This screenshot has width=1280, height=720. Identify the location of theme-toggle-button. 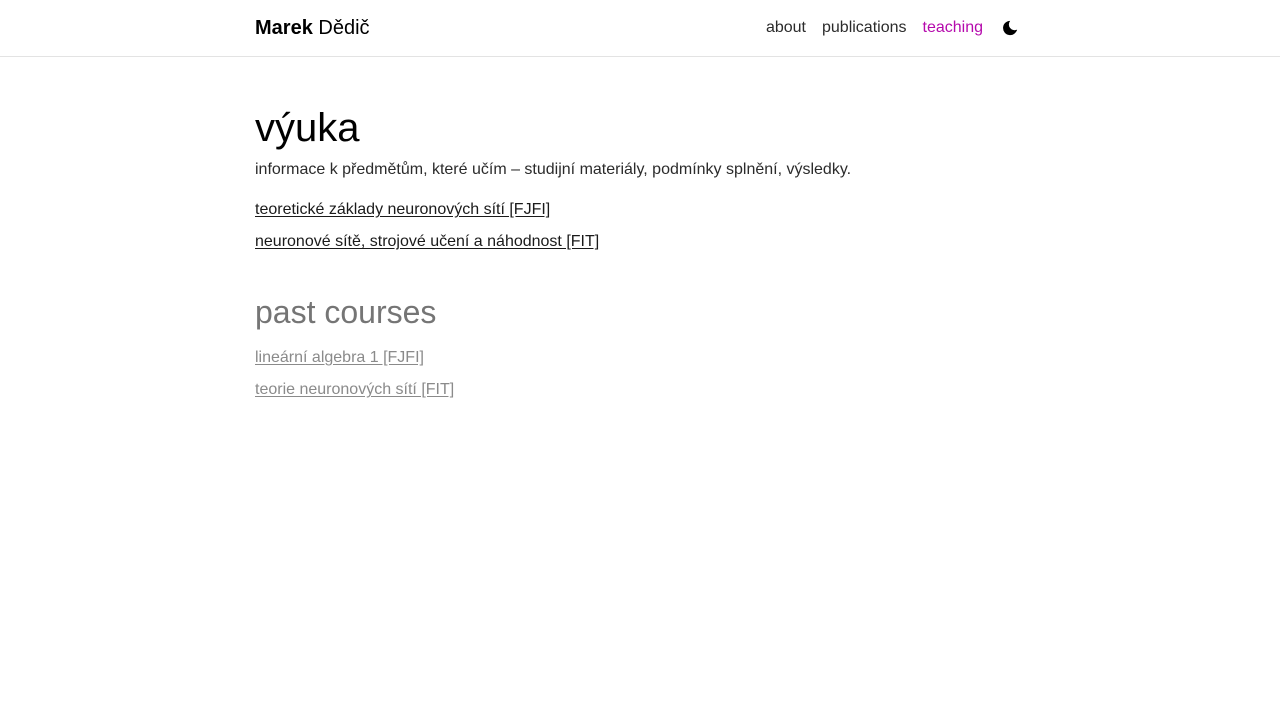
(1010, 28).